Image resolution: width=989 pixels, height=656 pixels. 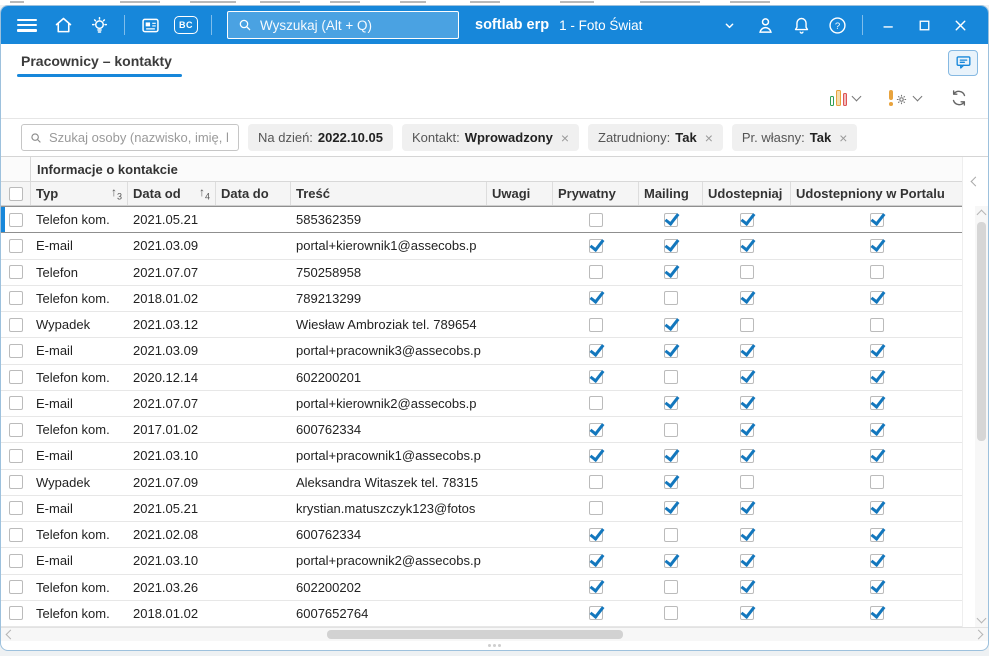 What do you see at coordinates (389, 193) in the screenshot?
I see `column-header-tresc: Treść` at bounding box center [389, 193].